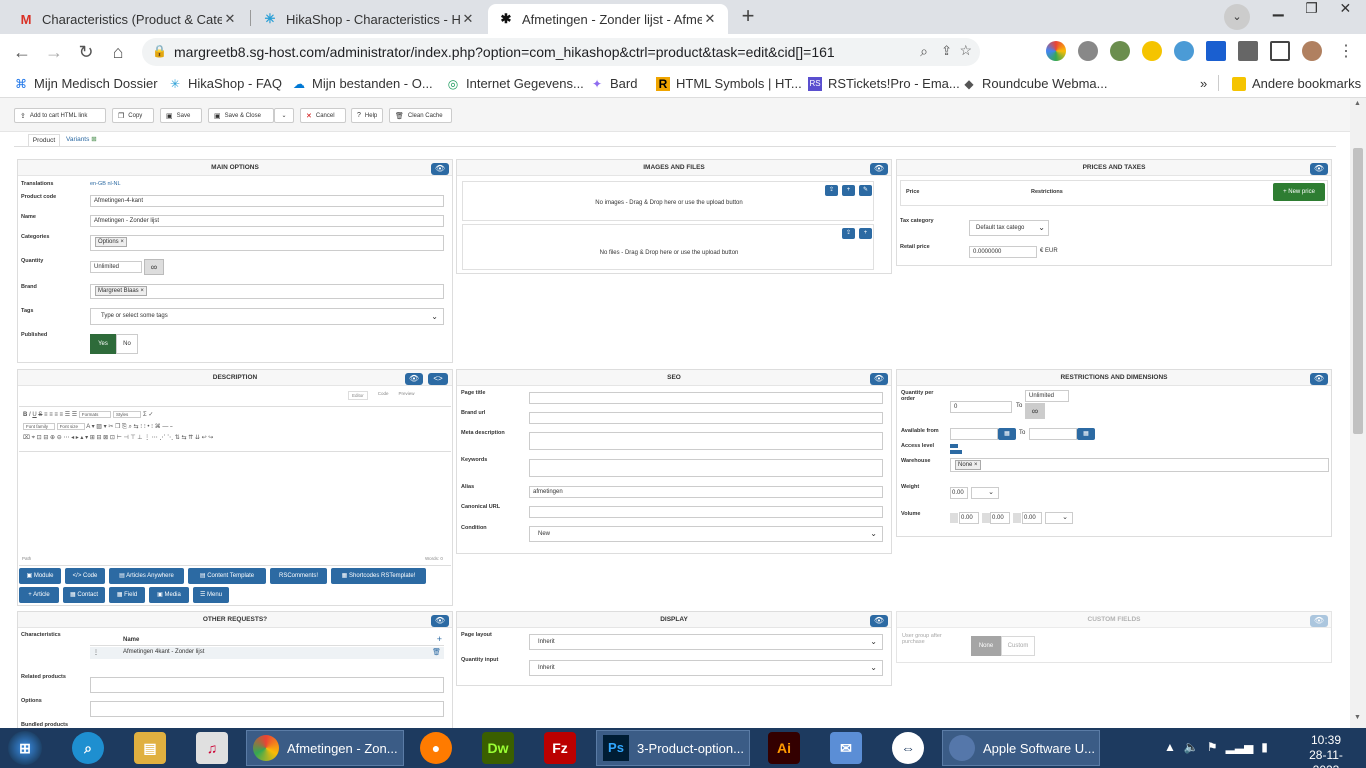 The image size is (1366, 768). Describe the element at coordinates (1184, 51) in the screenshot. I see `extension-tree-icon` at that location.